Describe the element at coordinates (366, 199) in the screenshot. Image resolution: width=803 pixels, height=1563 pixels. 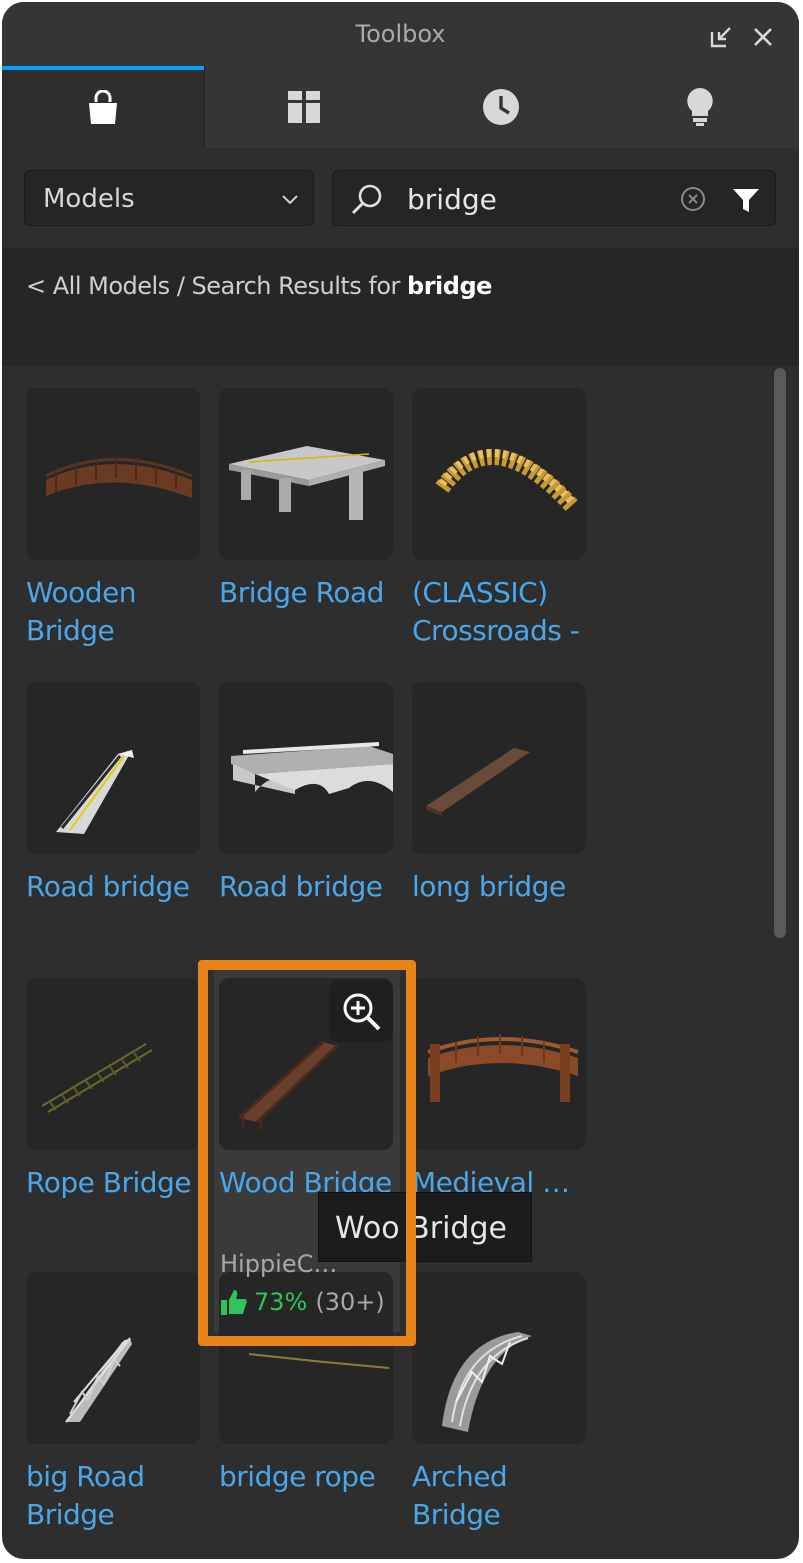
I see `search-icon` at that location.